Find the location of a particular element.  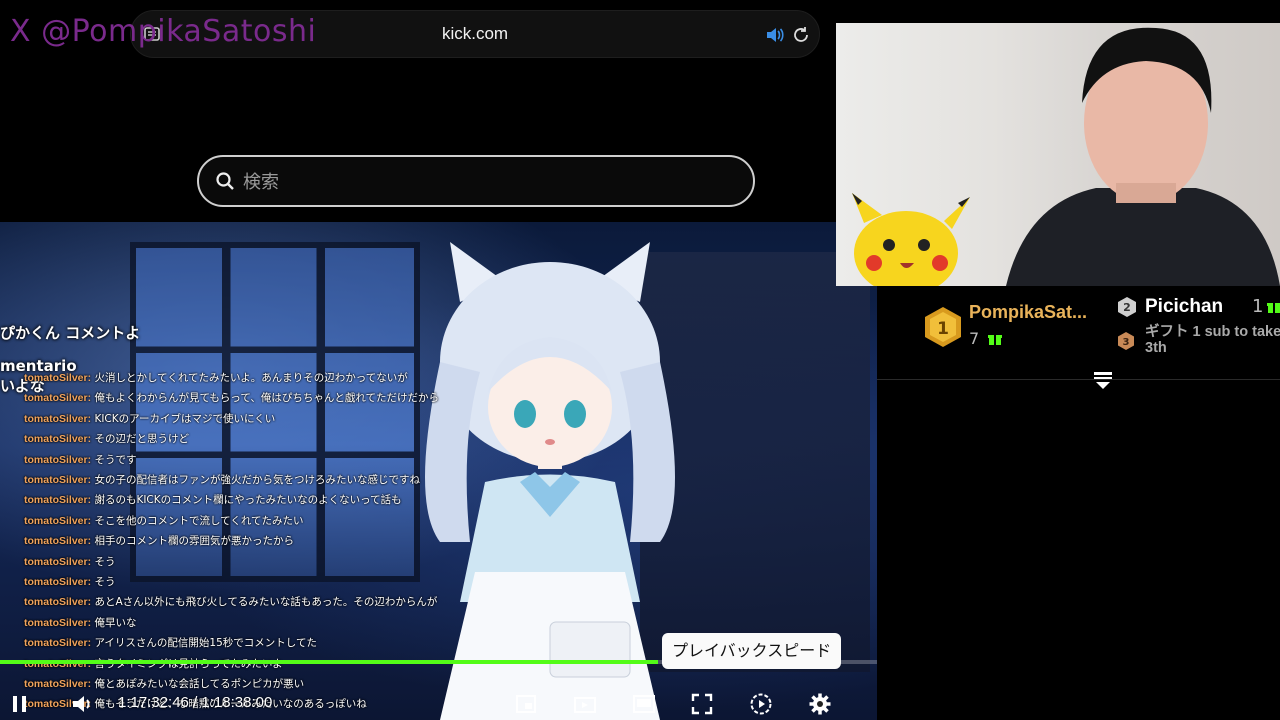

chat-text: その辺だと思うけど is located at coordinates (141, 439).